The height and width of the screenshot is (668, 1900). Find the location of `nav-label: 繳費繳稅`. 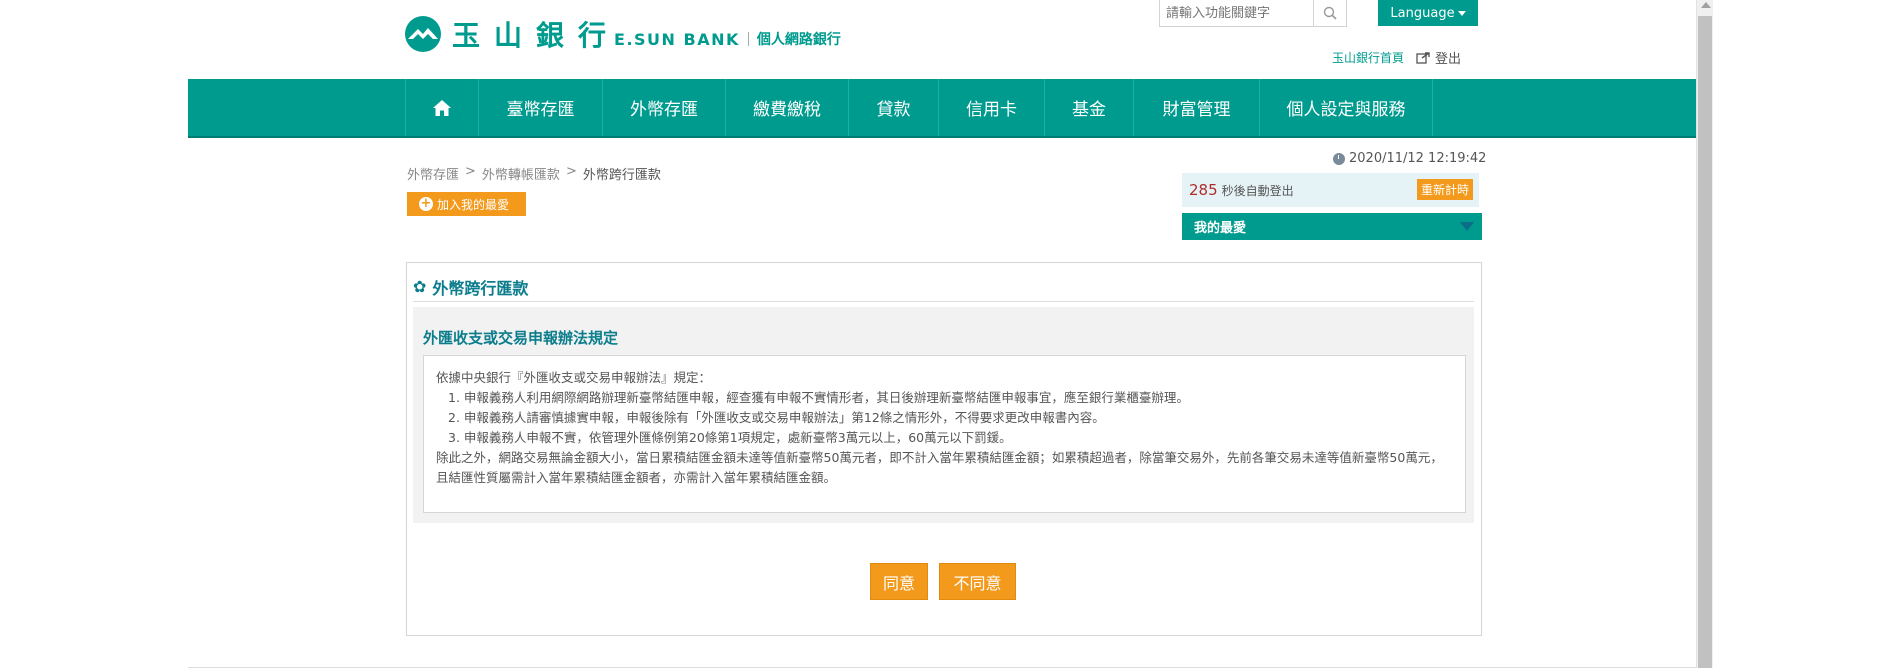

nav-label: 繳費繳稅 is located at coordinates (787, 110).